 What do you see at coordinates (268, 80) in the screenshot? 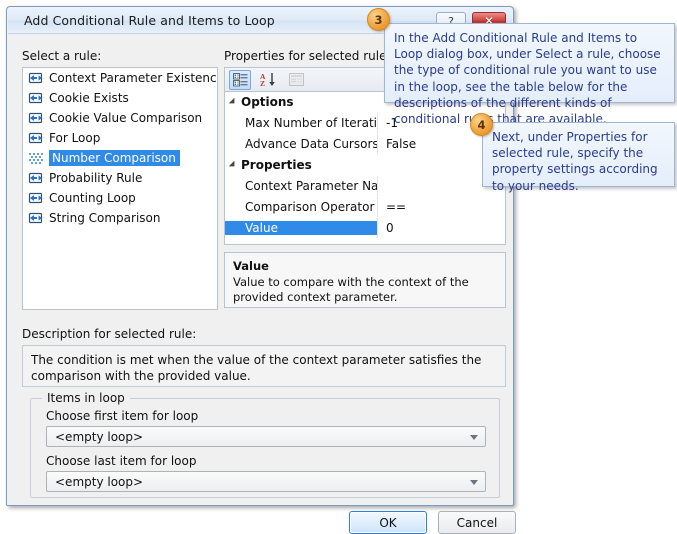
I see `alphabetical-sort-button: A Z` at bounding box center [268, 80].